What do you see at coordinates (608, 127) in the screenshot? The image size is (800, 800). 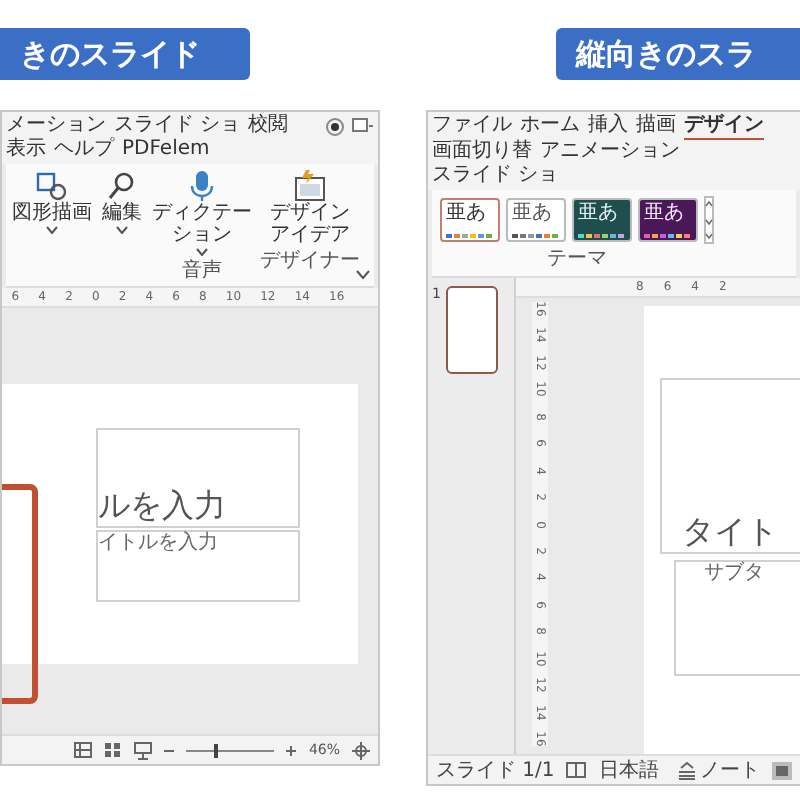 I see `ribbon-tab: 挿入` at bounding box center [608, 127].